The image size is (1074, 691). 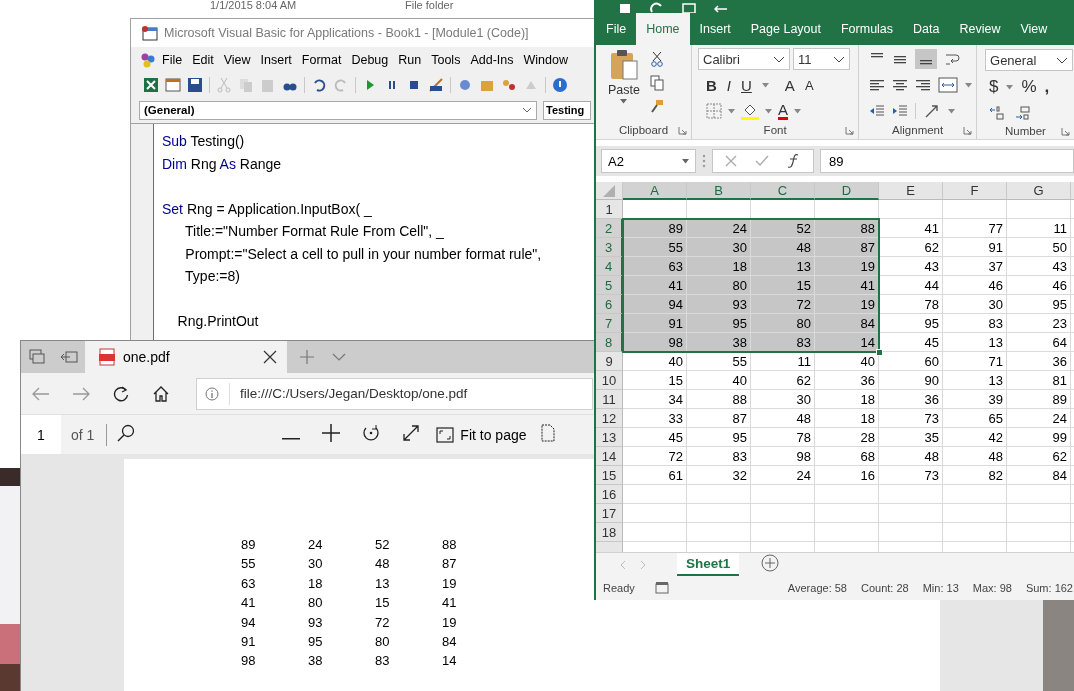 What do you see at coordinates (655, 191) in the screenshot?
I see `column-header: A` at bounding box center [655, 191].